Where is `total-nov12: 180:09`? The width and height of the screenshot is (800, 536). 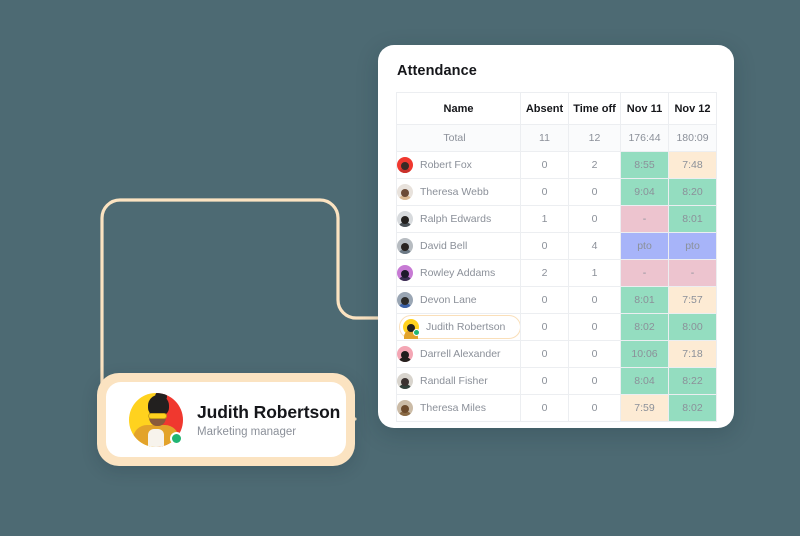 total-nov12: 180:09 is located at coordinates (692, 138).